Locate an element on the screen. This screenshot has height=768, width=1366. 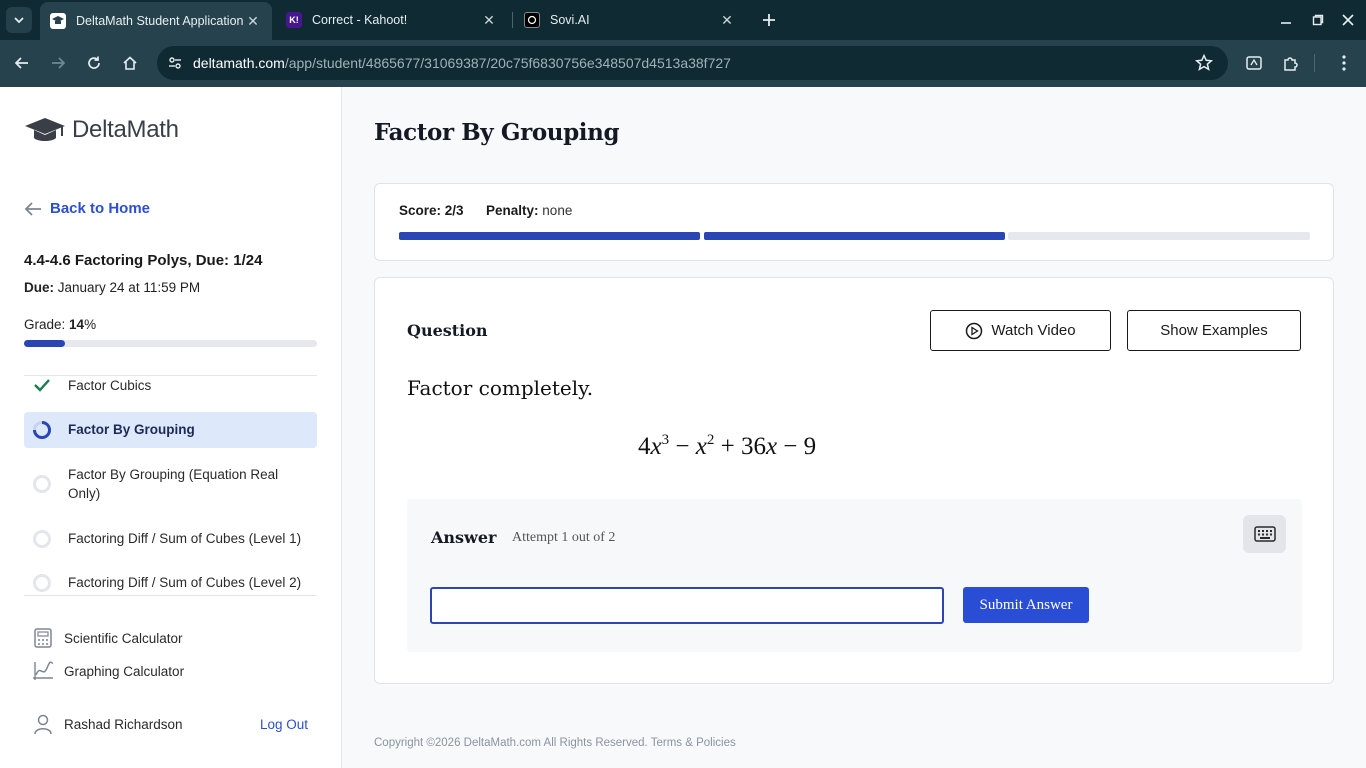
plus-icon is located at coordinates (769, 20).